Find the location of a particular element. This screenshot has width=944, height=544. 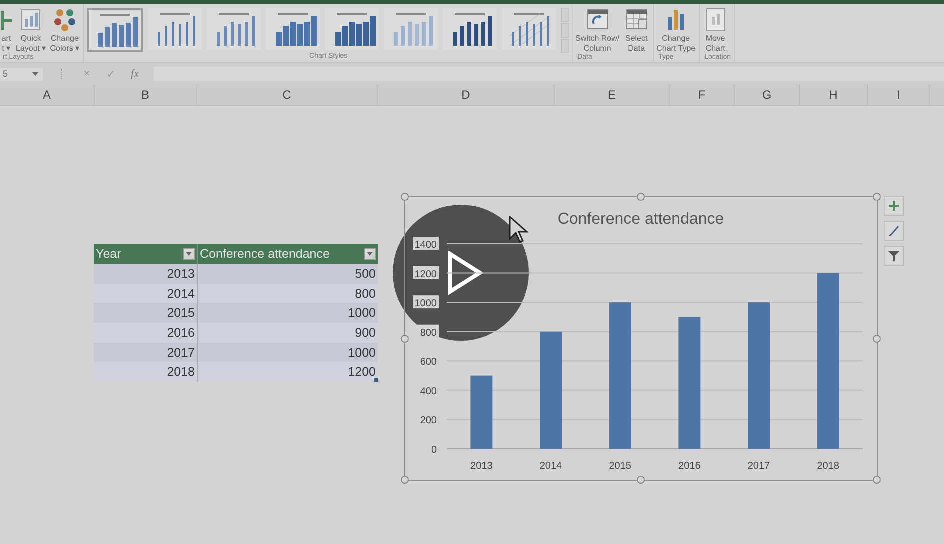

table-cell: 2016 is located at coordinates (145, 333).